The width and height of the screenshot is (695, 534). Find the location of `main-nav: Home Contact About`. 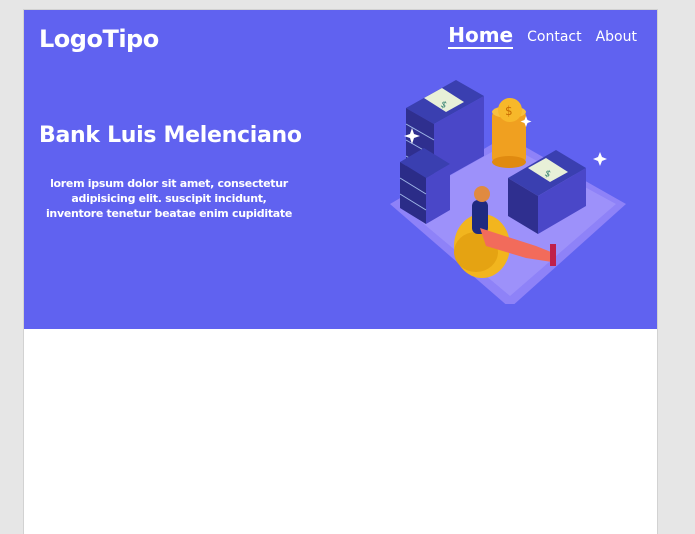

main-nav: Home Contact About is located at coordinates (542, 36).